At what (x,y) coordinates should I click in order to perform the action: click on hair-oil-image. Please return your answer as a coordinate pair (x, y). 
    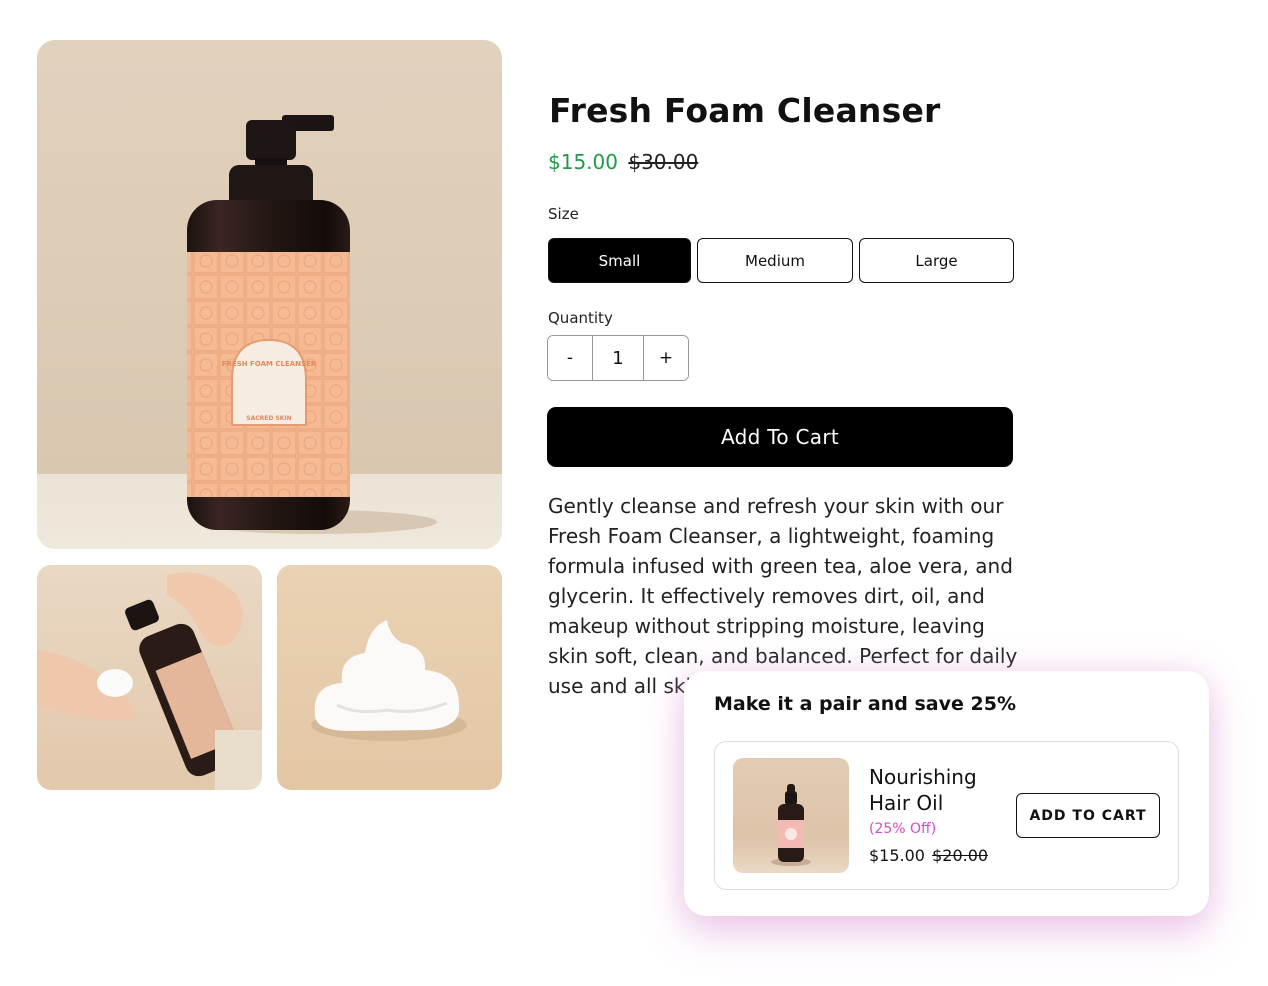
    Looking at the image, I should click on (791, 815).